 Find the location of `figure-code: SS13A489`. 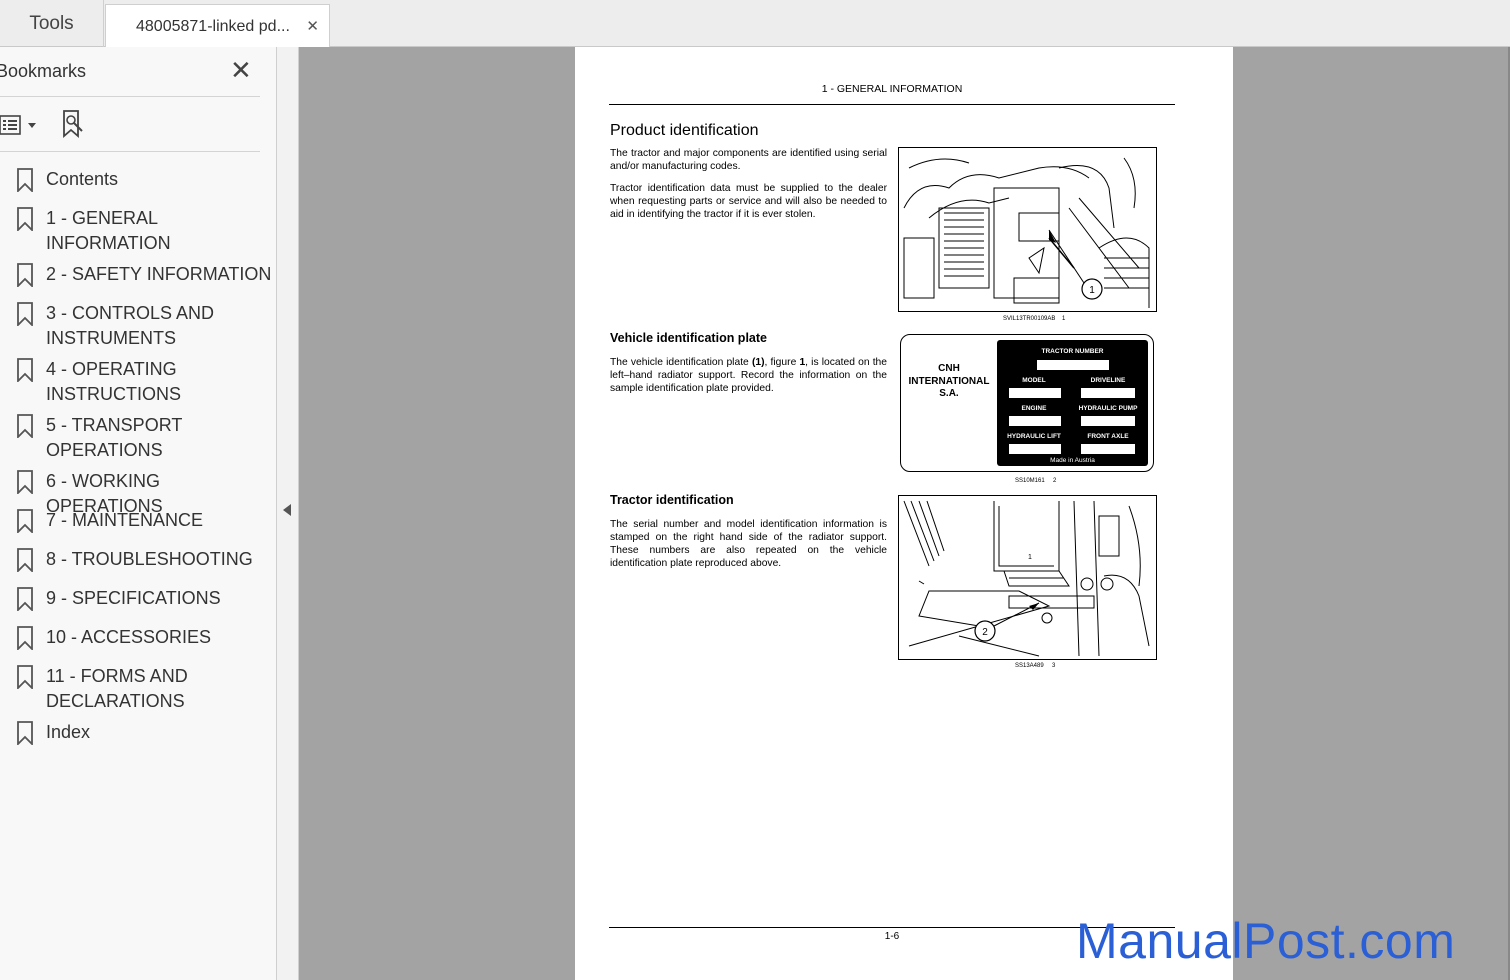

figure-code: SS13A489 is located at coordinates (1029, 666).